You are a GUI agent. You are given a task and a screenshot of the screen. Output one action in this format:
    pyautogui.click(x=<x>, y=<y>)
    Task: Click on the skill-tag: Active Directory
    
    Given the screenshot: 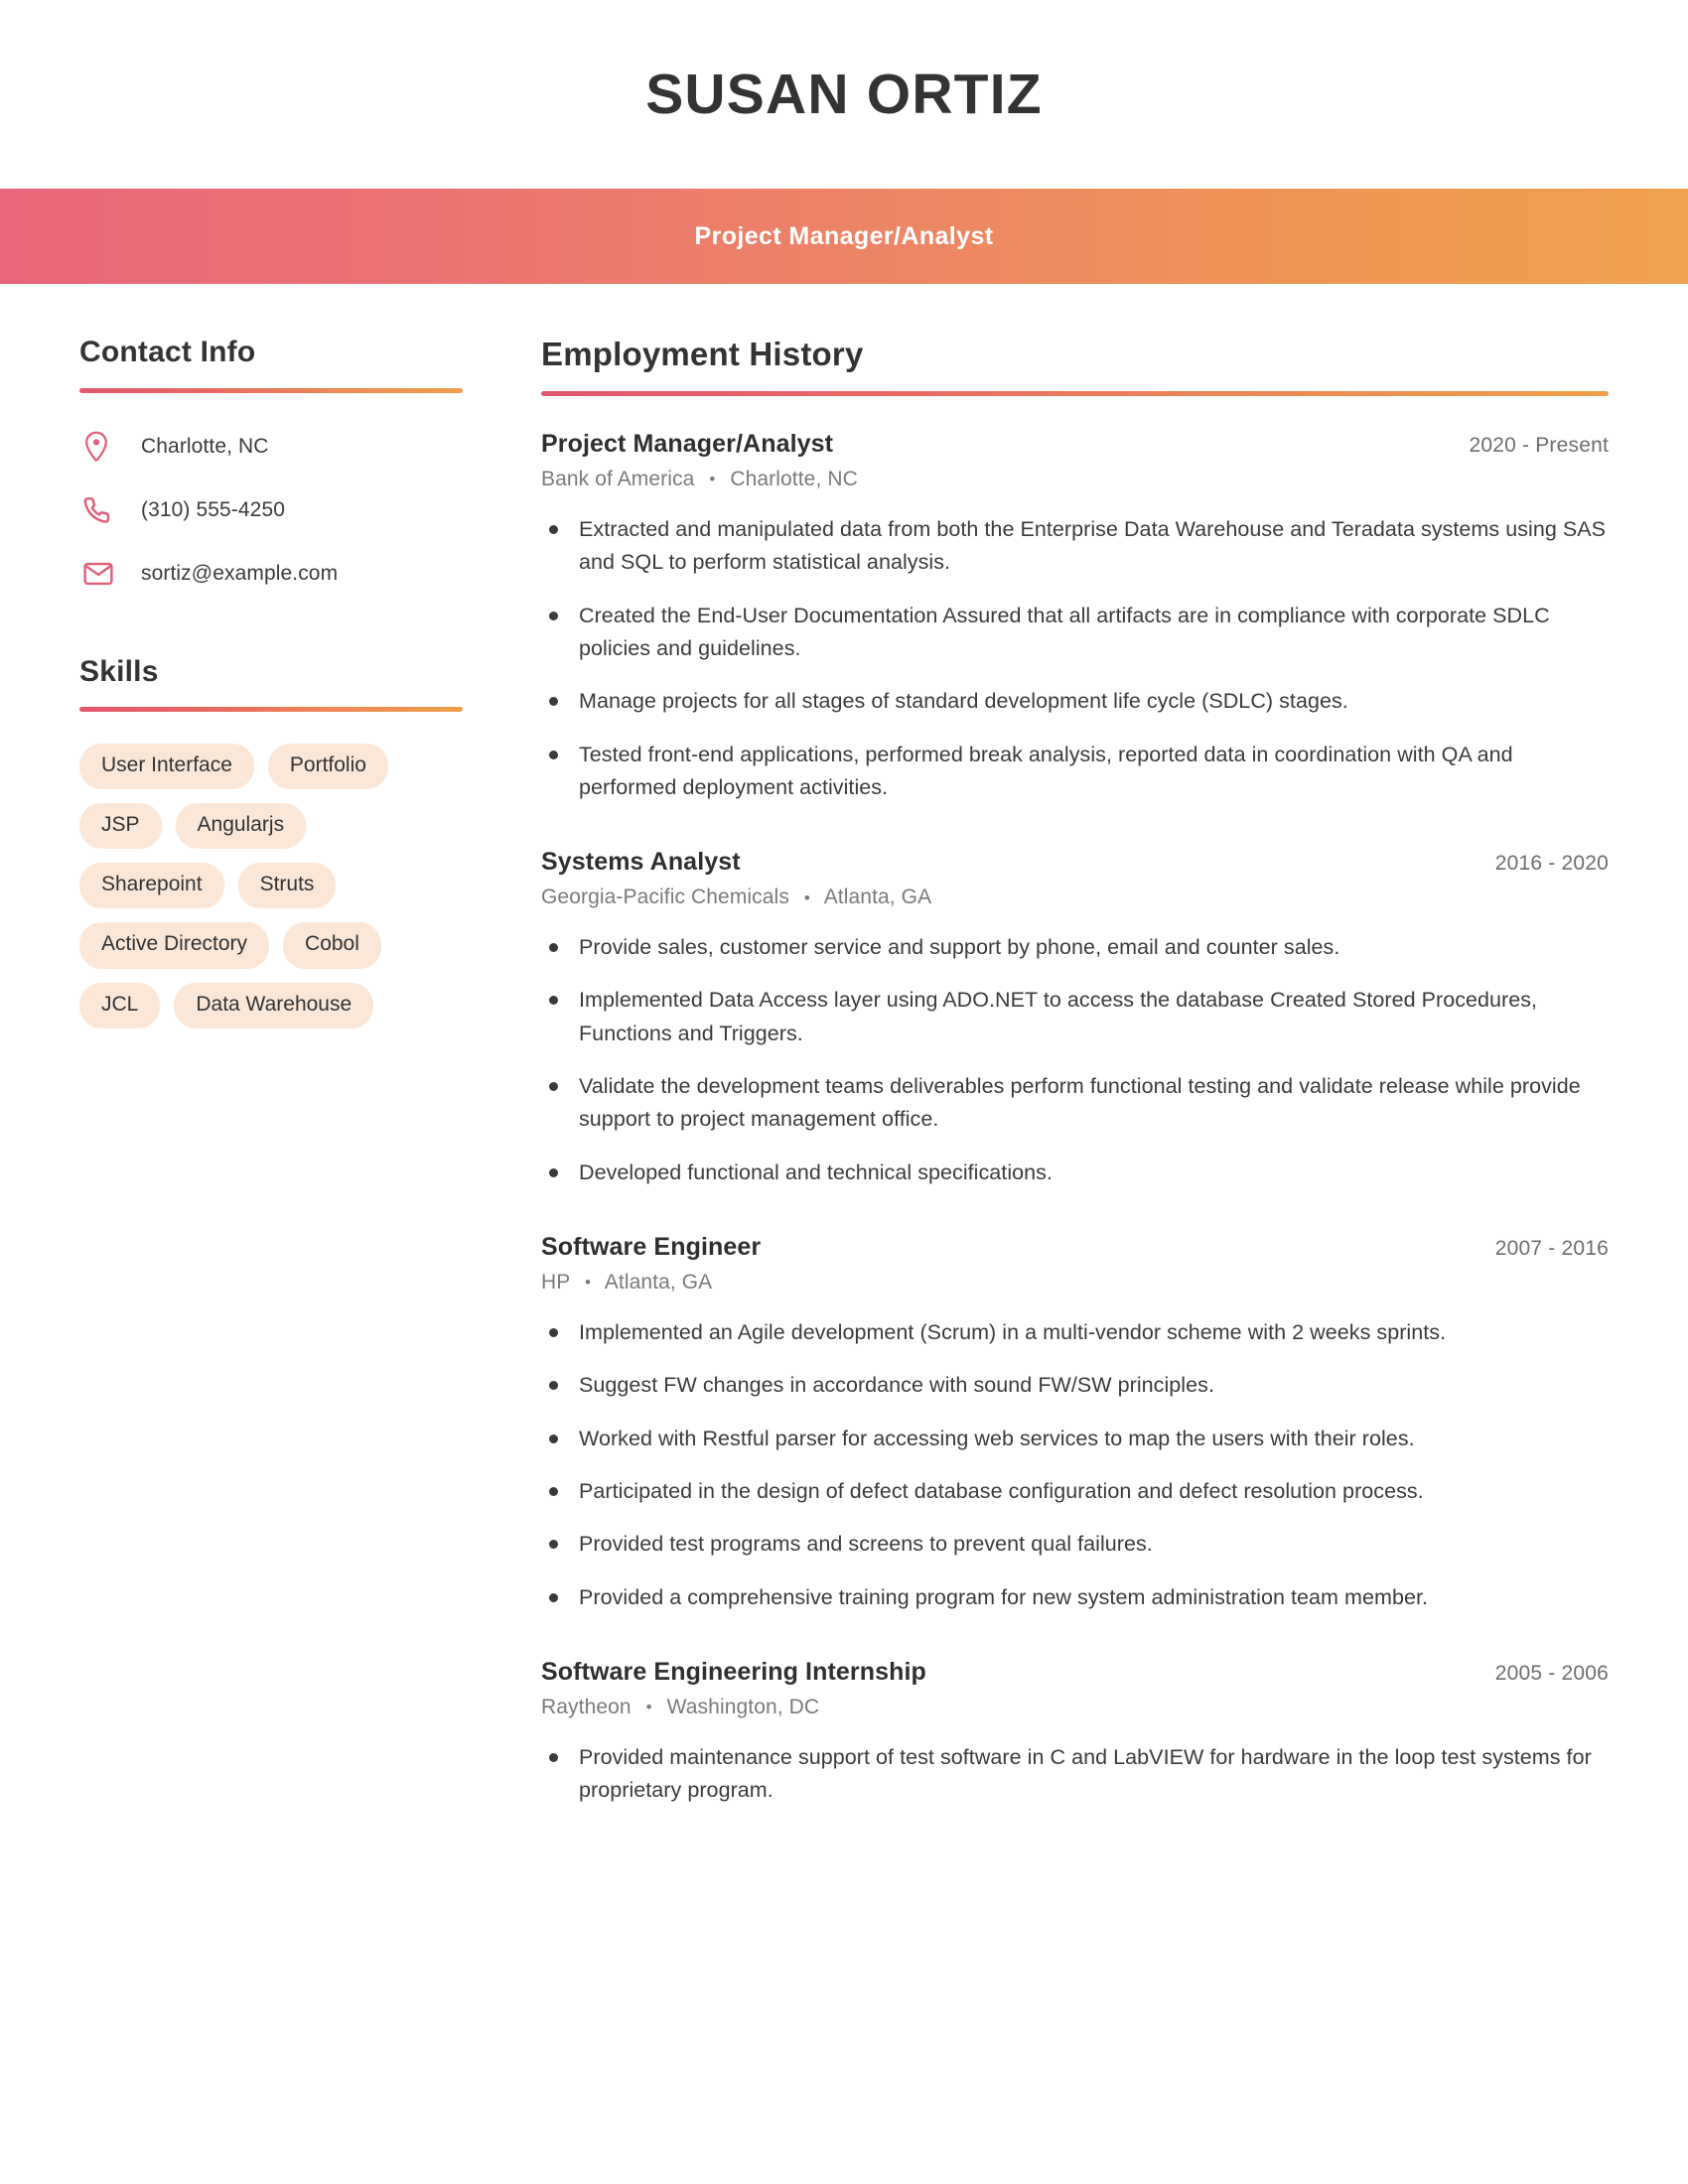 What is the action you would take?
    pyautogui.click(x=174, y=945)
    